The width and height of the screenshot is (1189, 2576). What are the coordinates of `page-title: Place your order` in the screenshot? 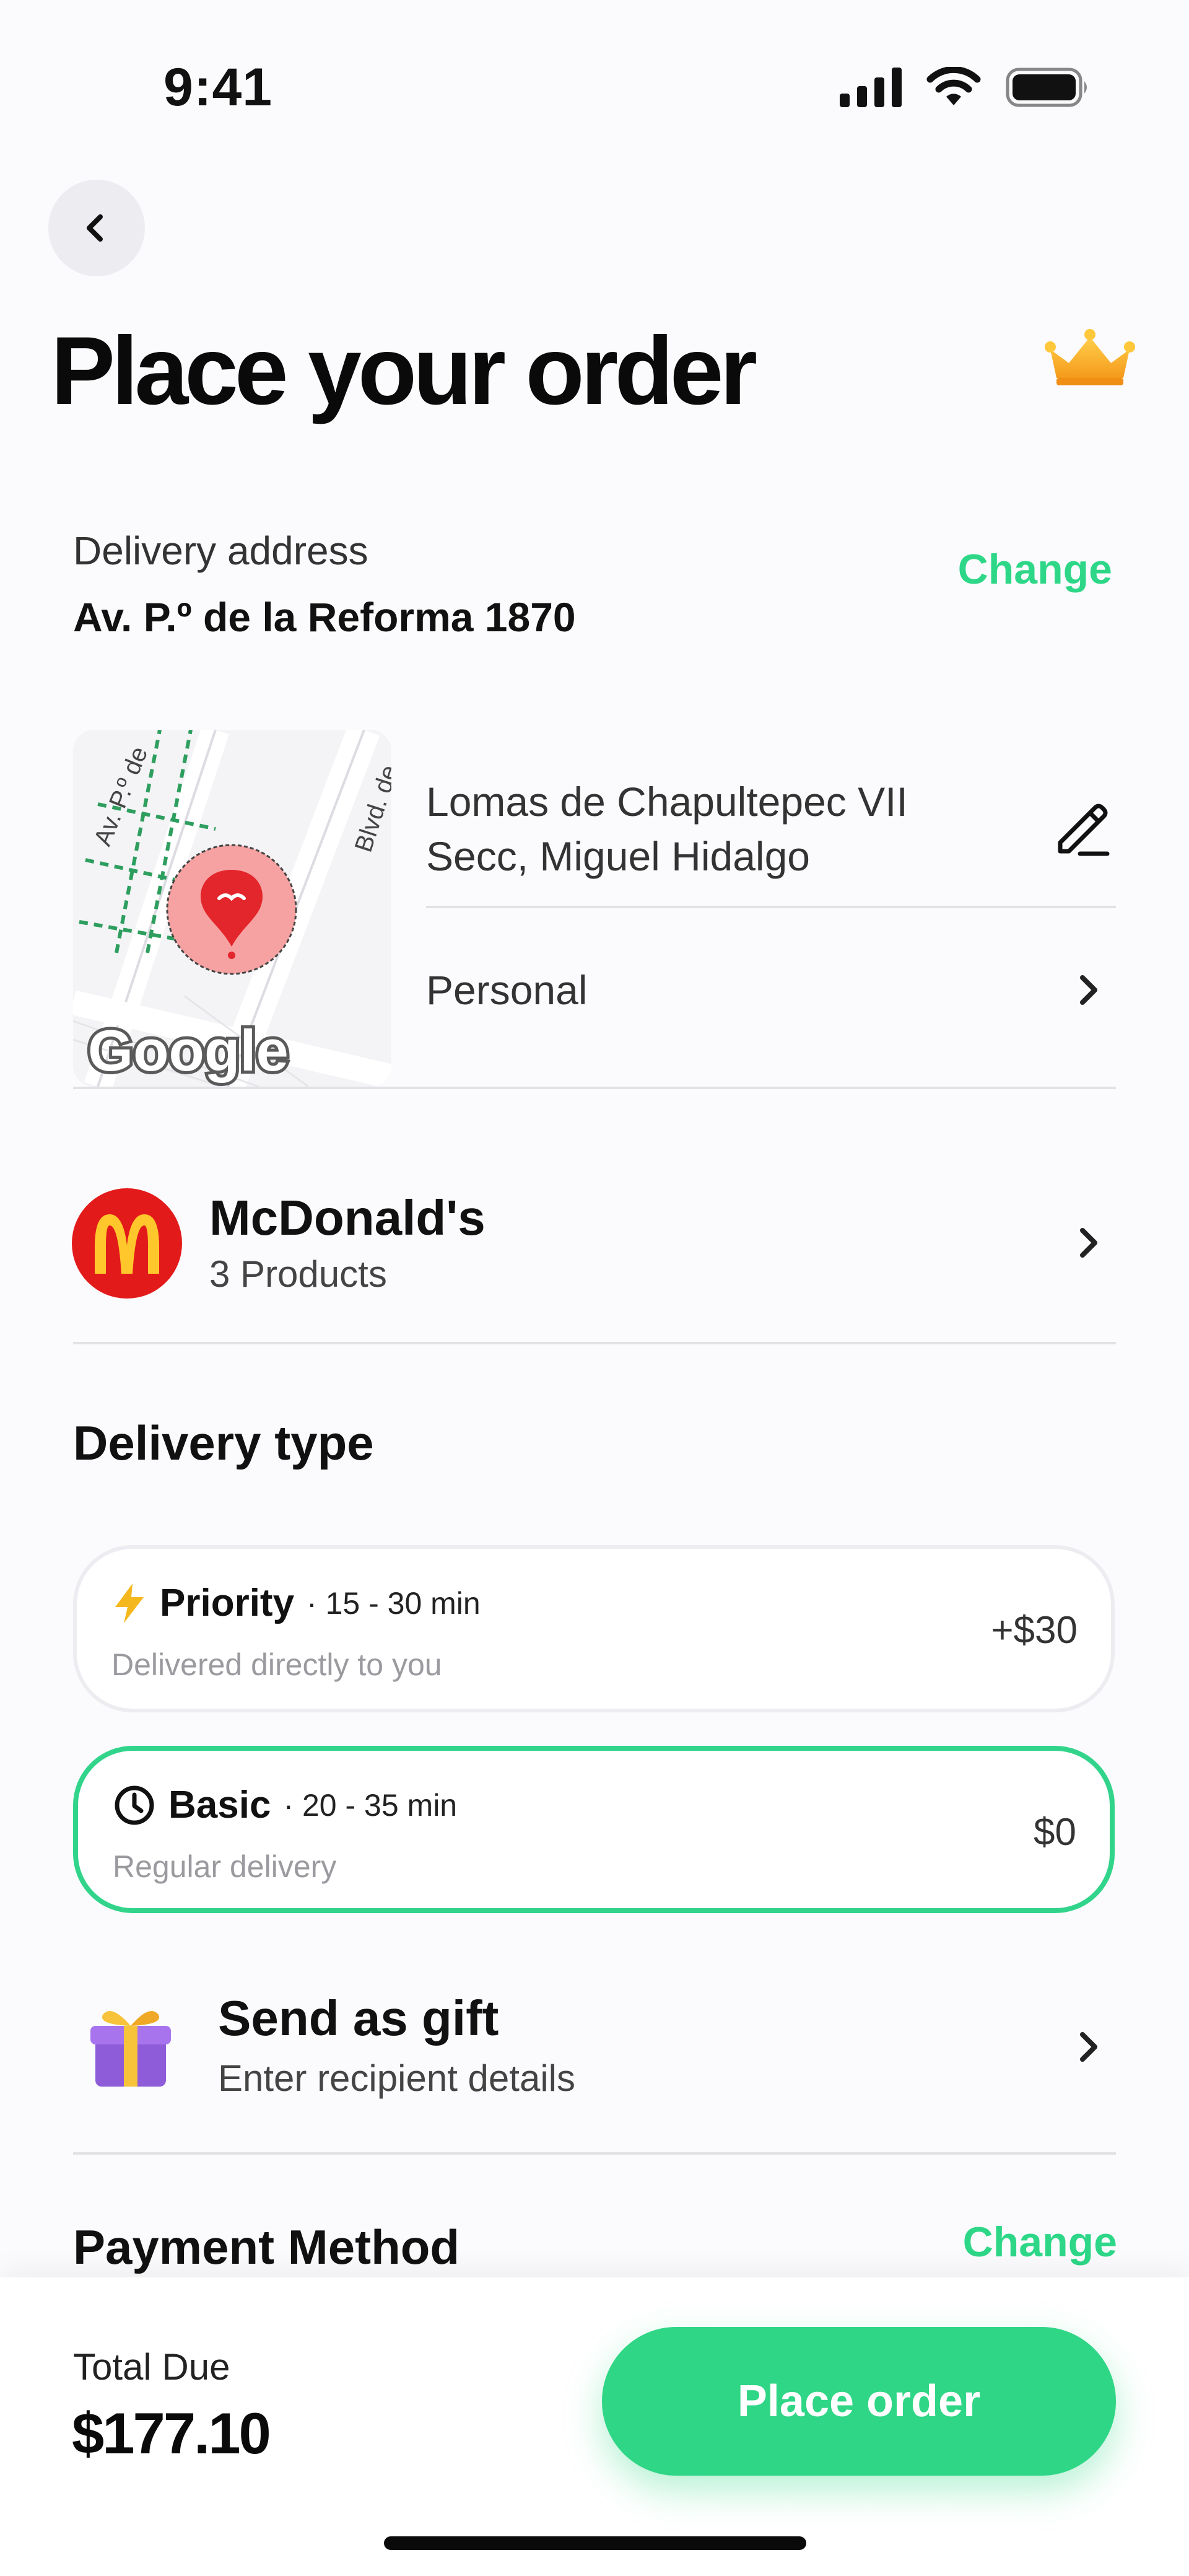 It's located at (404, 371).